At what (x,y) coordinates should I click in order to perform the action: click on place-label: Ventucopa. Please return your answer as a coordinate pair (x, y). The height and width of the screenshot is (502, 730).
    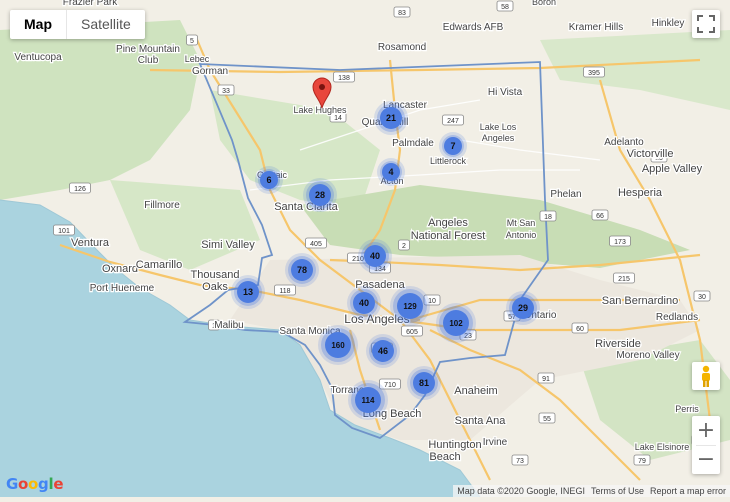
    Looking at the image, I should click on (38, 57).